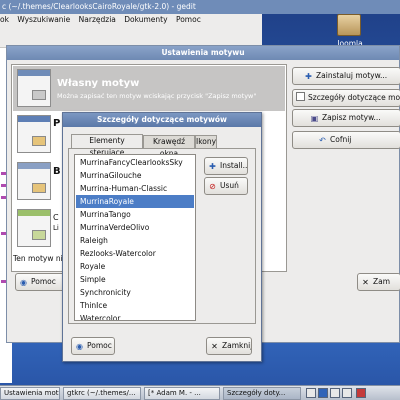 The width and height of the screenshot is (400, 400). I want to click on undo-icon: ↶, so click(322, 140).